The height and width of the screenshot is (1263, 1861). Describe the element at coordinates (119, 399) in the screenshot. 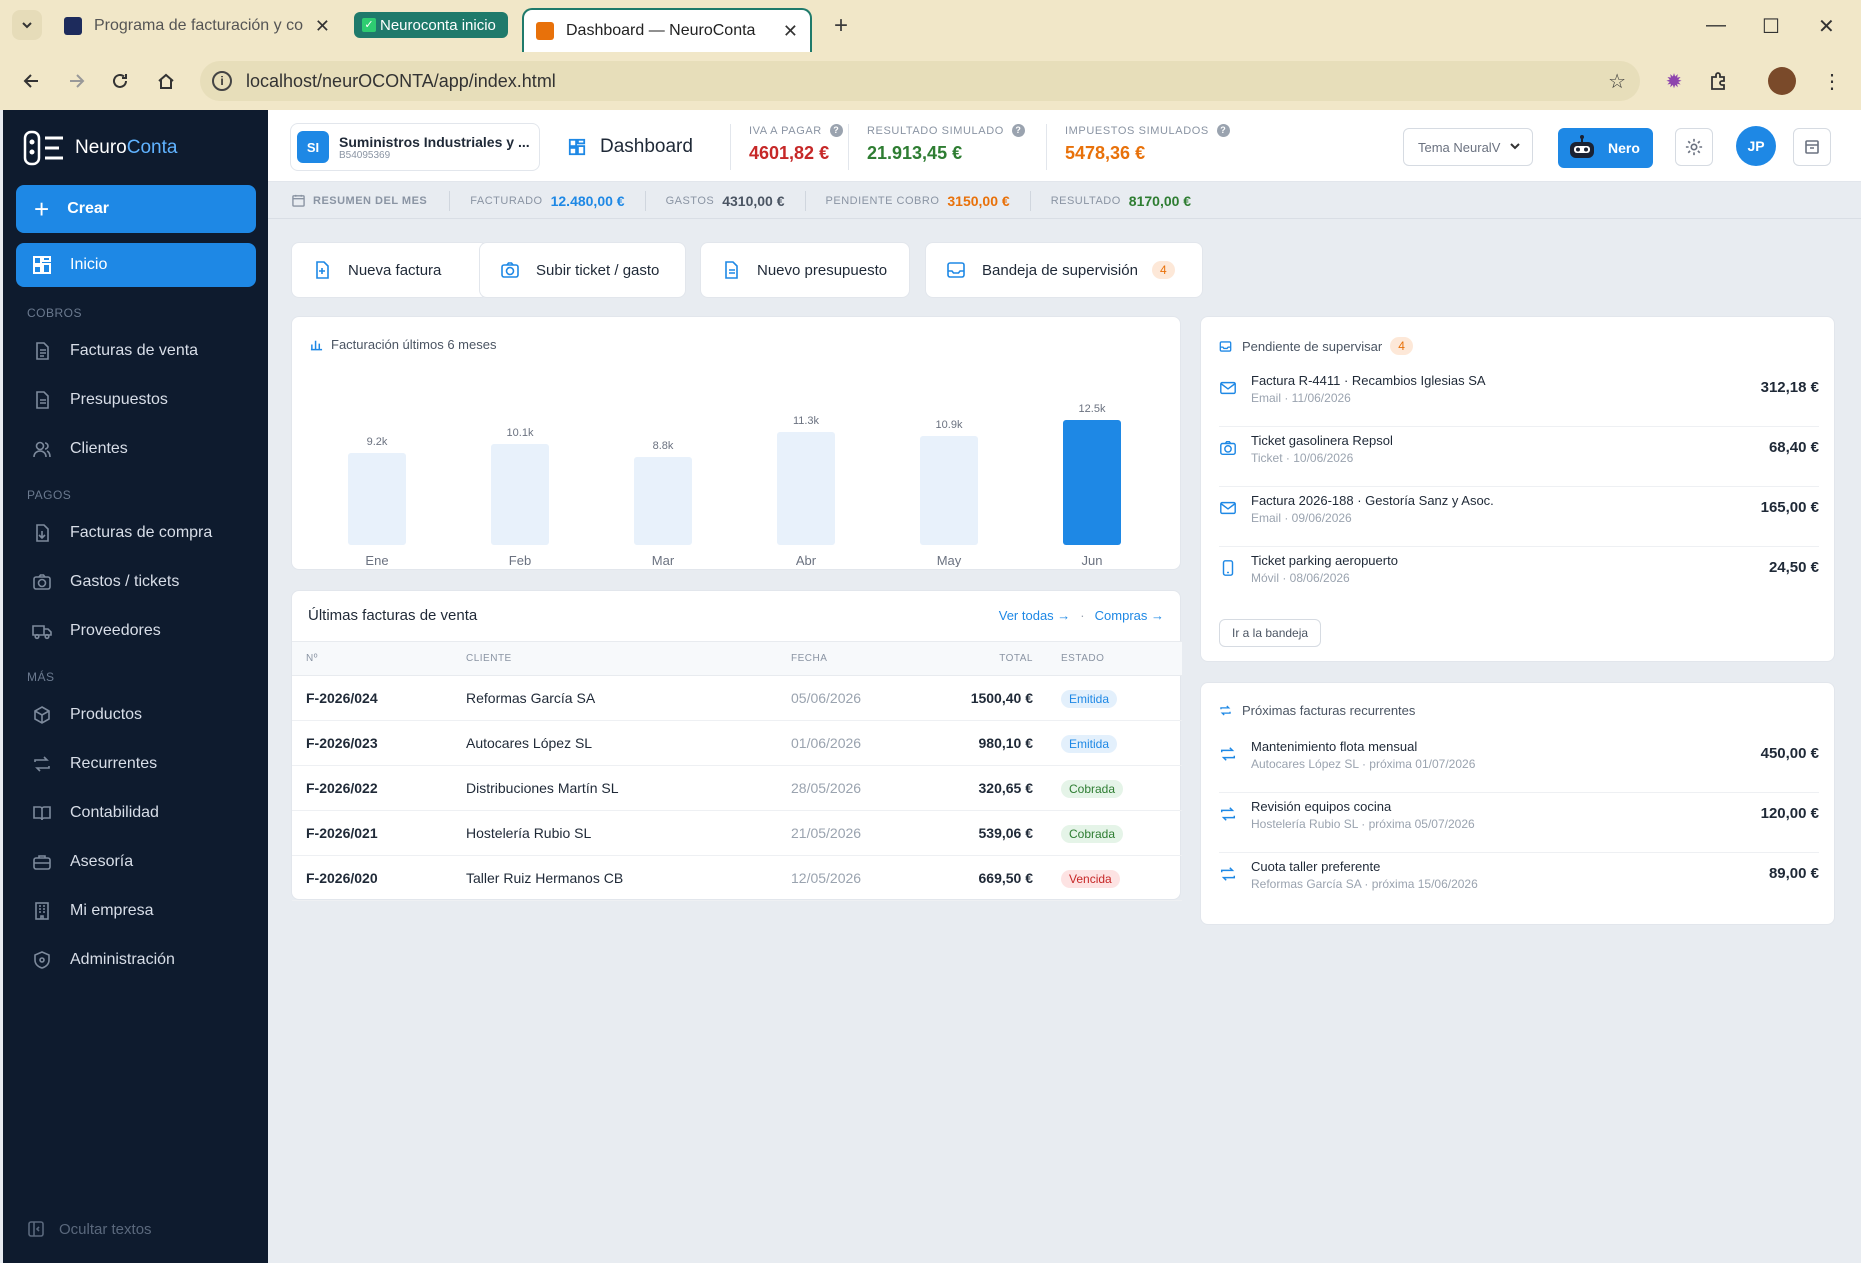

I see `sidebar-item-label: Presupuestos` at that location.